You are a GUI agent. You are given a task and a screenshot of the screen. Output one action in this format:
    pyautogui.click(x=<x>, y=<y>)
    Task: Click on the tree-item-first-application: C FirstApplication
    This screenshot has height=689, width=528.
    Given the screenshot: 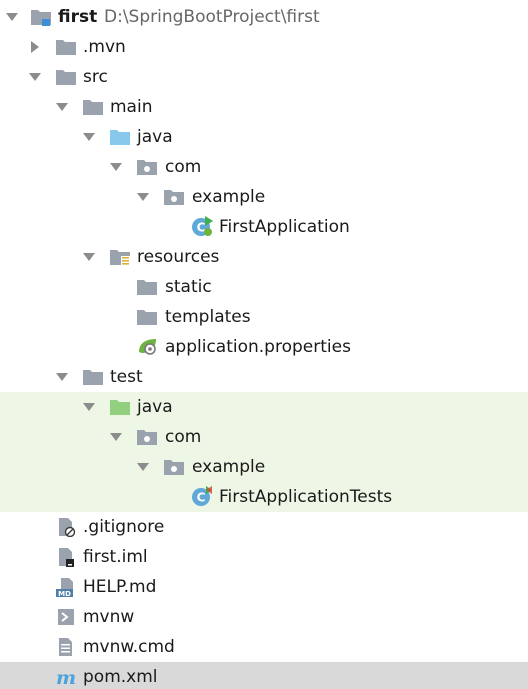 What is the action you would take?
    pyautogui.click(x=264, y=227)
    